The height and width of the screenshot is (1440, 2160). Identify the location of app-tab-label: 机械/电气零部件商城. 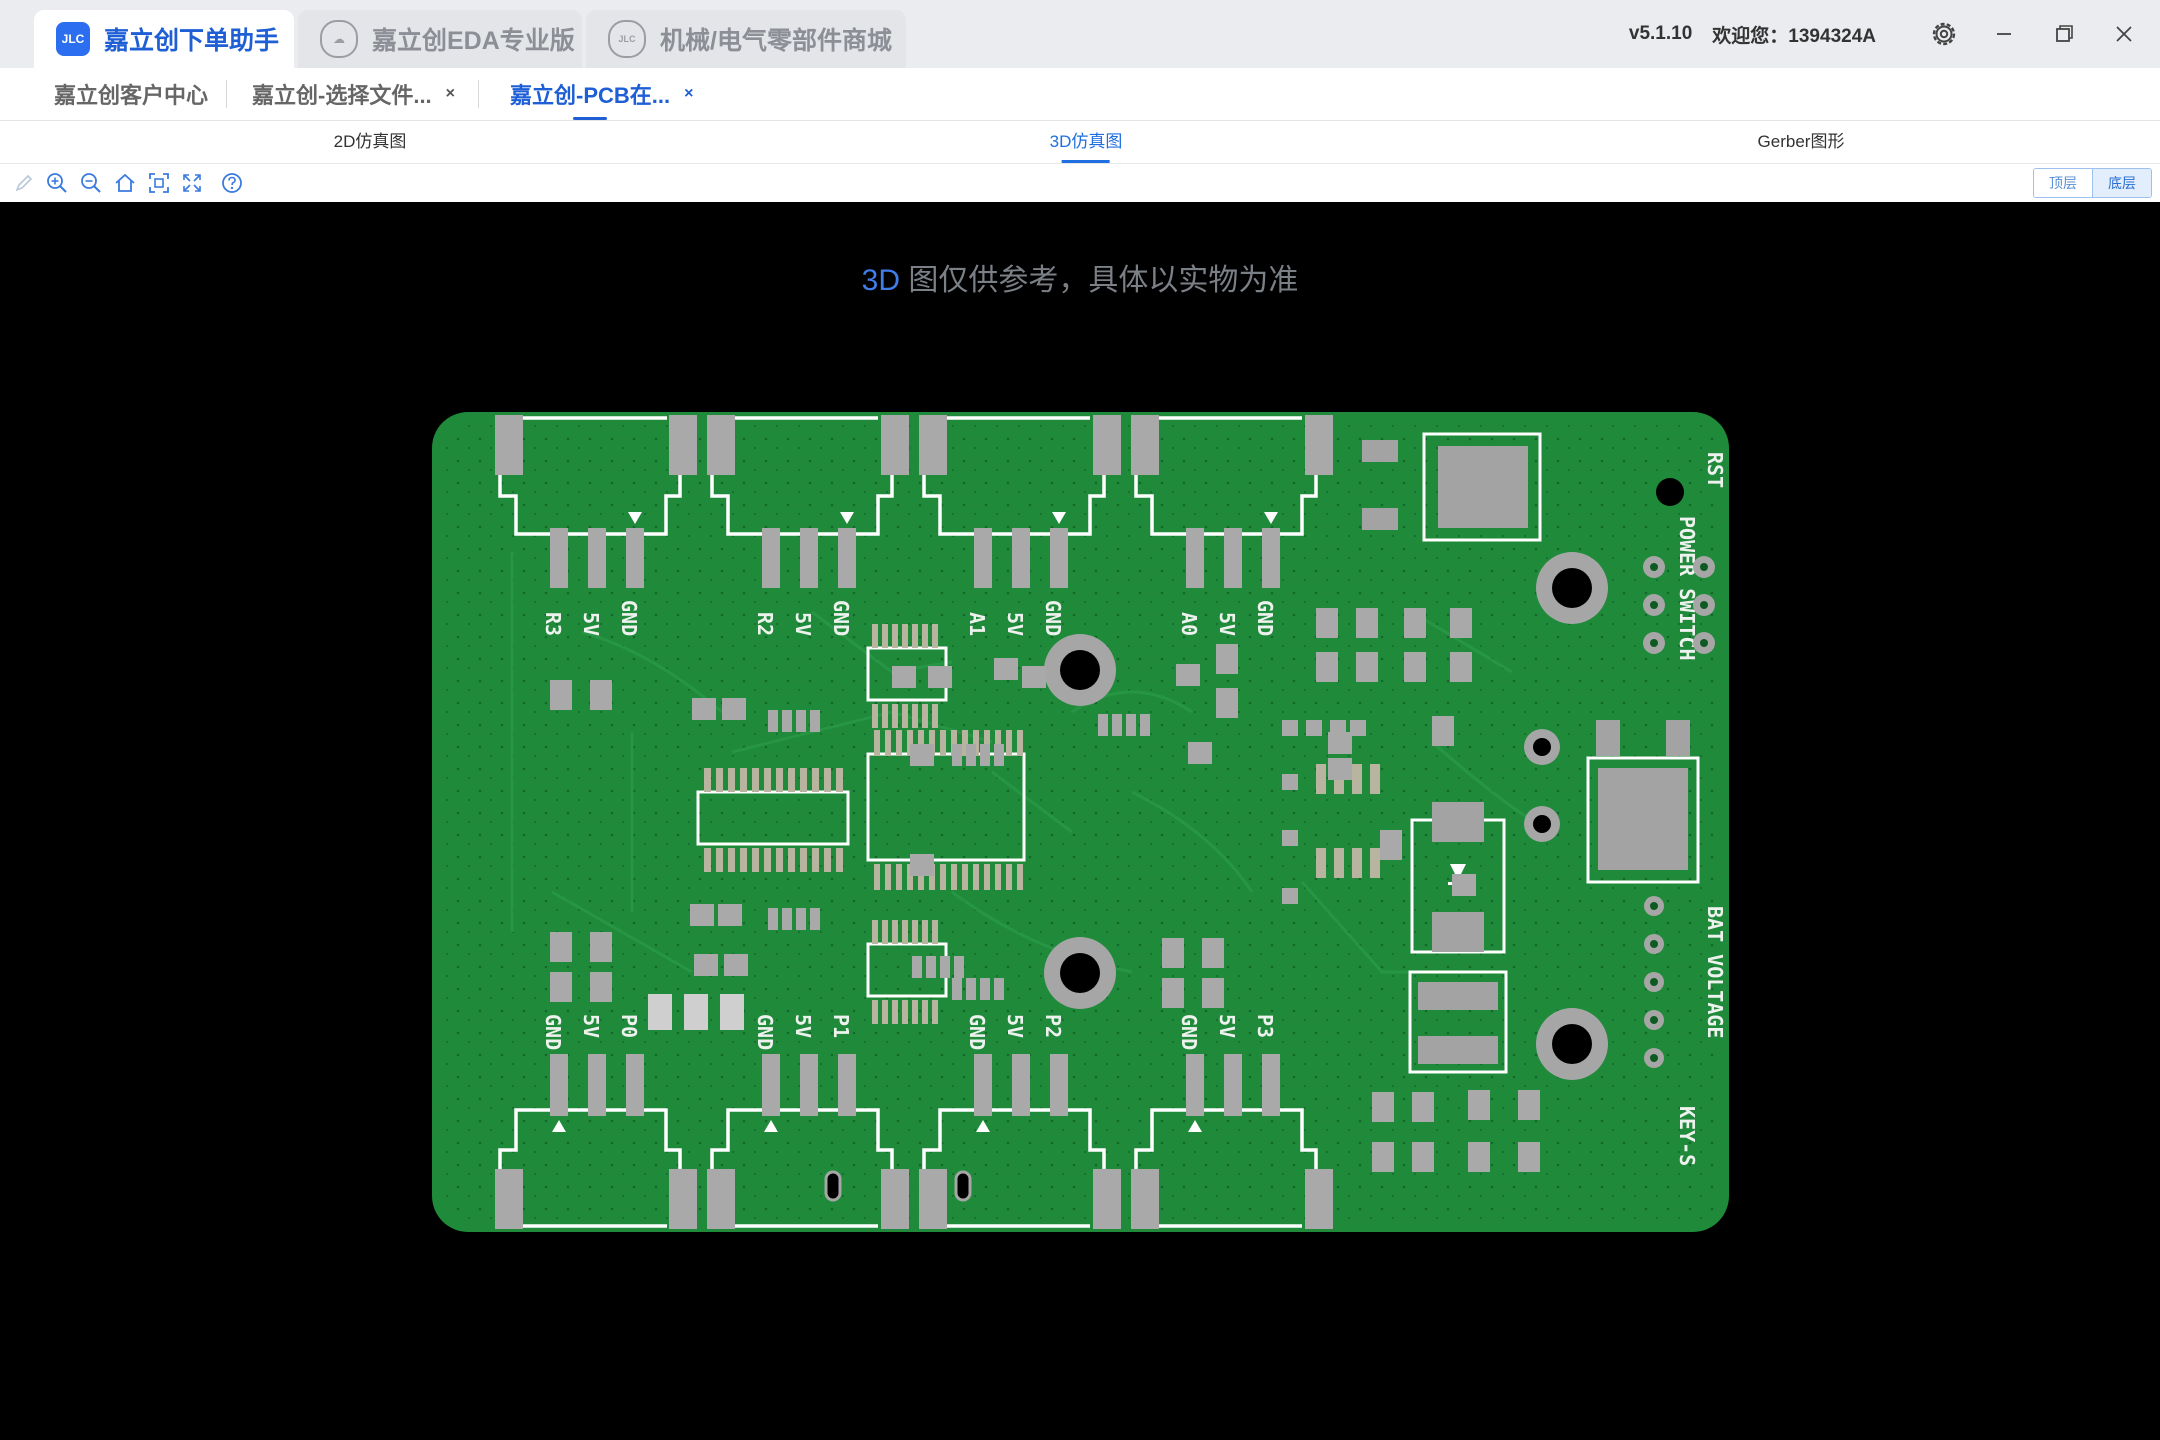
(776, 41).